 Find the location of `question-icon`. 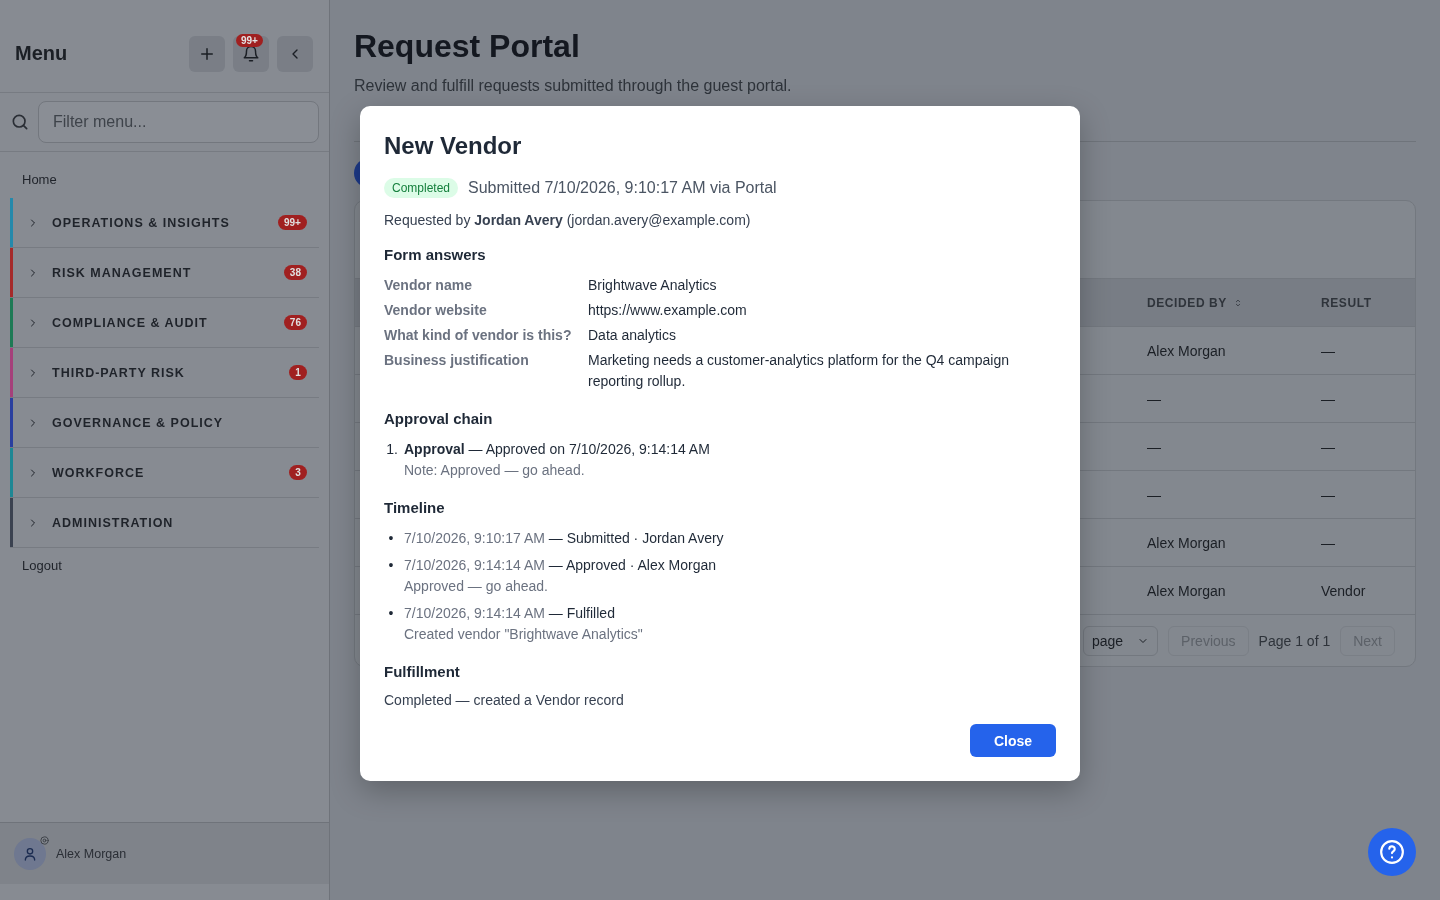

question-icon is located at coordinates (1392, 852).